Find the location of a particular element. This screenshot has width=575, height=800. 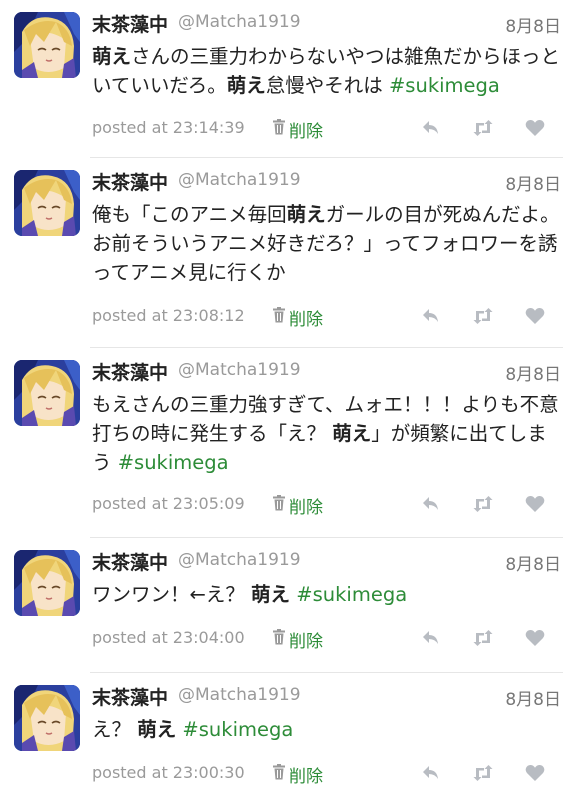

tweet-text-segment: 俺も「このアニメ毎回 is located at coordinates (189, 214).